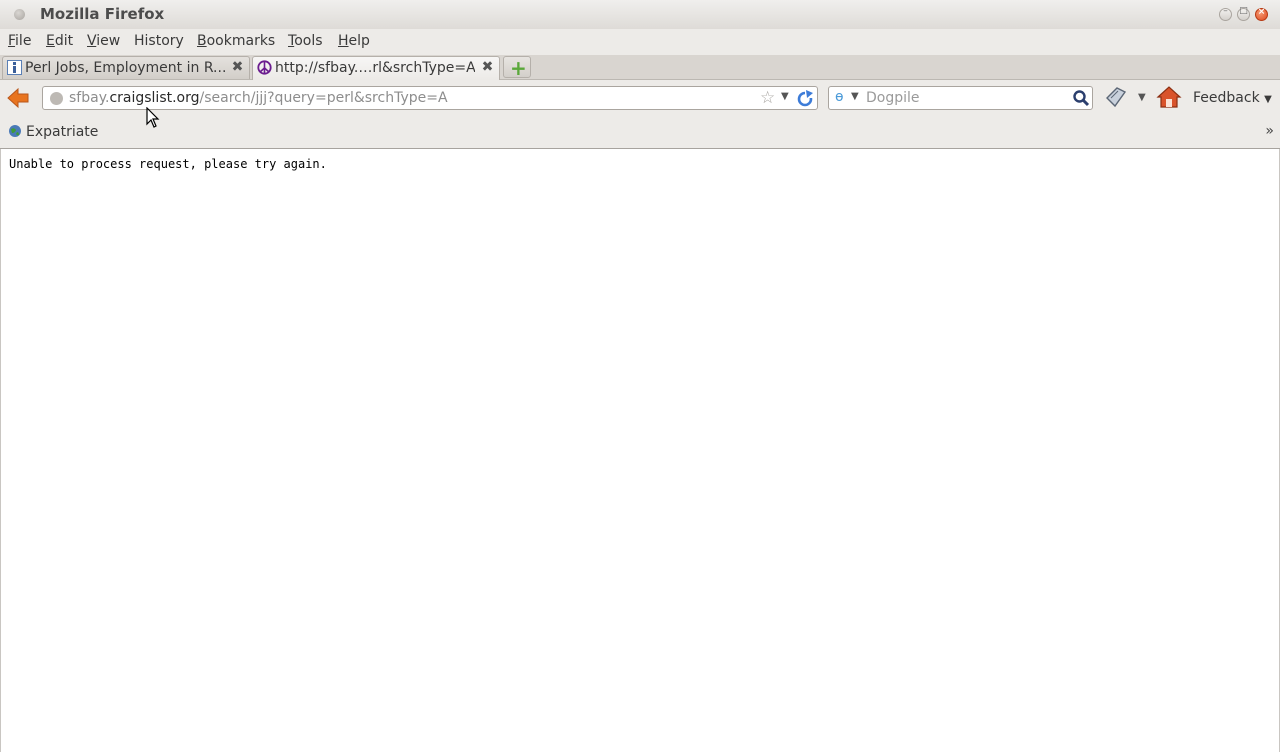 The image size is (1280, 752). Describe the element at coordinates (1081, 98) in the screenshot. I see `search-icon` at that location.